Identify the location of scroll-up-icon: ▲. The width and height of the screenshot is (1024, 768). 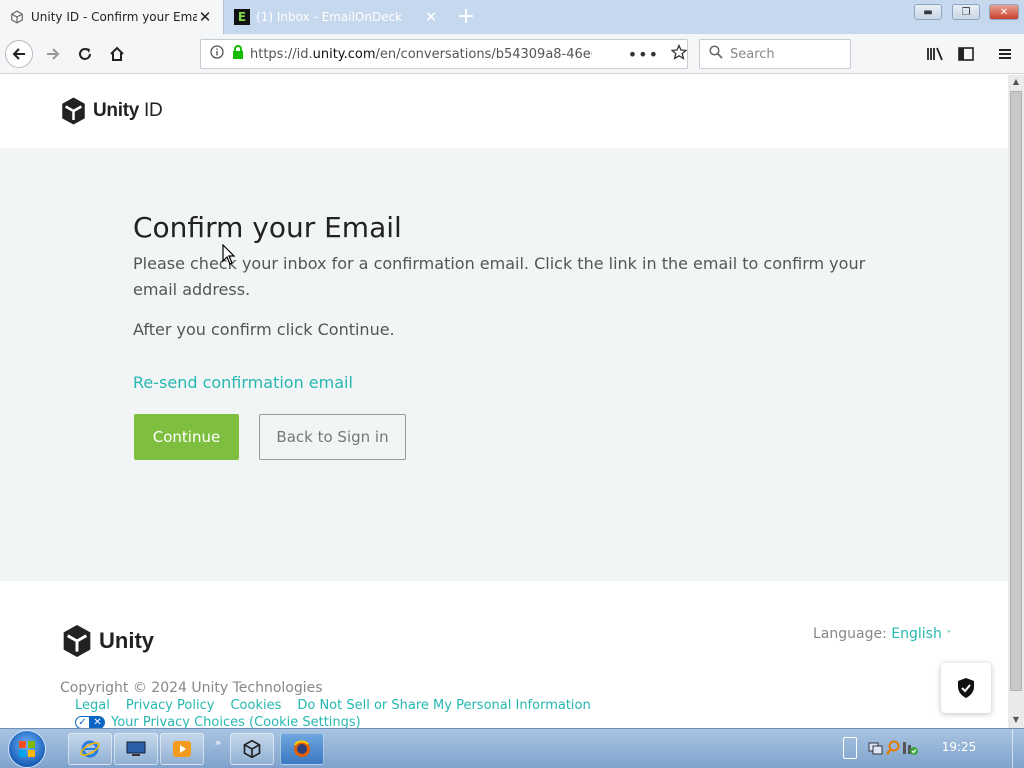
(1016, 82).